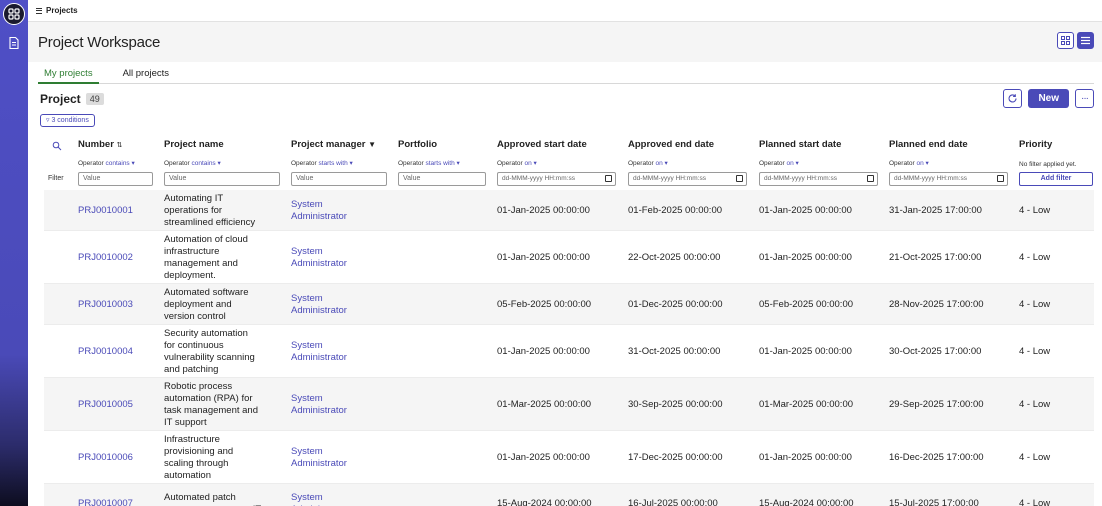 This screenshot has height=506, width=1102. What do you see at coordinates (120, 145) in the screenshot?
I see `sort-icon: ⇅` at bounding box center [120, 145].